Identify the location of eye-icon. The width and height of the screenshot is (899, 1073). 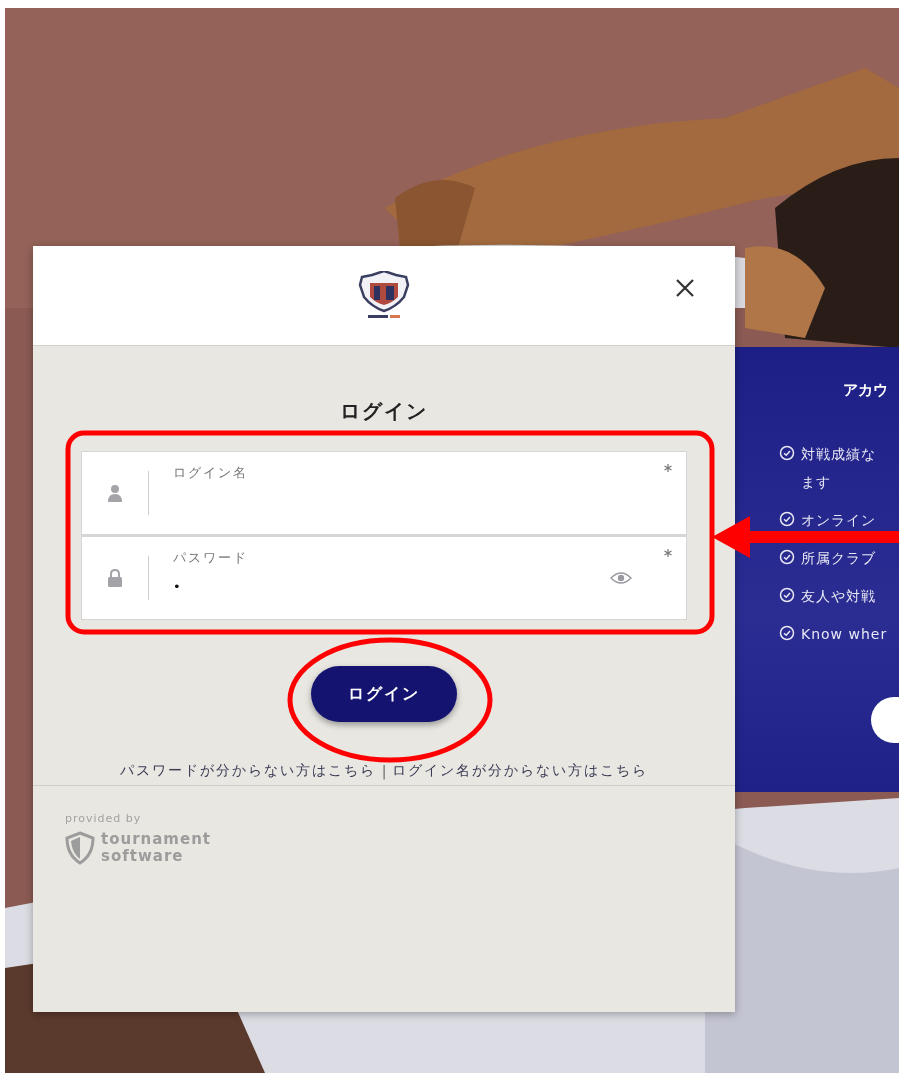
(621, 578).